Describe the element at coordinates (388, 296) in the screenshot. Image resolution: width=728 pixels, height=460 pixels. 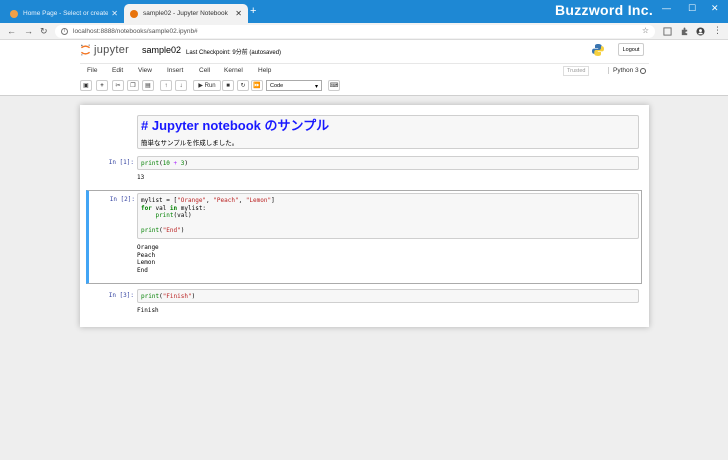
I see `code-editor: print("Finish")` at that location.